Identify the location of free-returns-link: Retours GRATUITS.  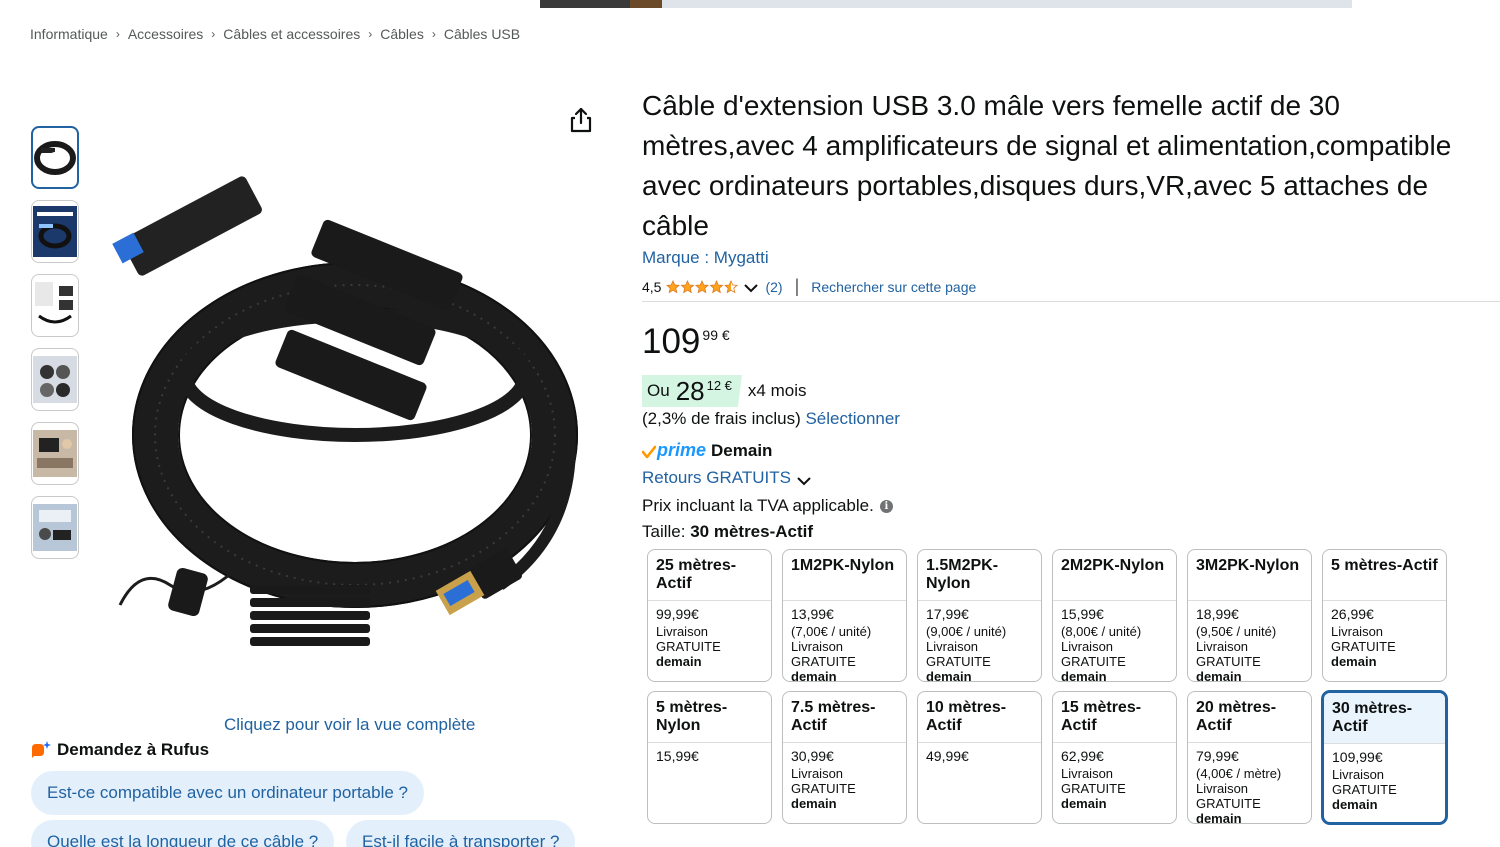
(727, 478).